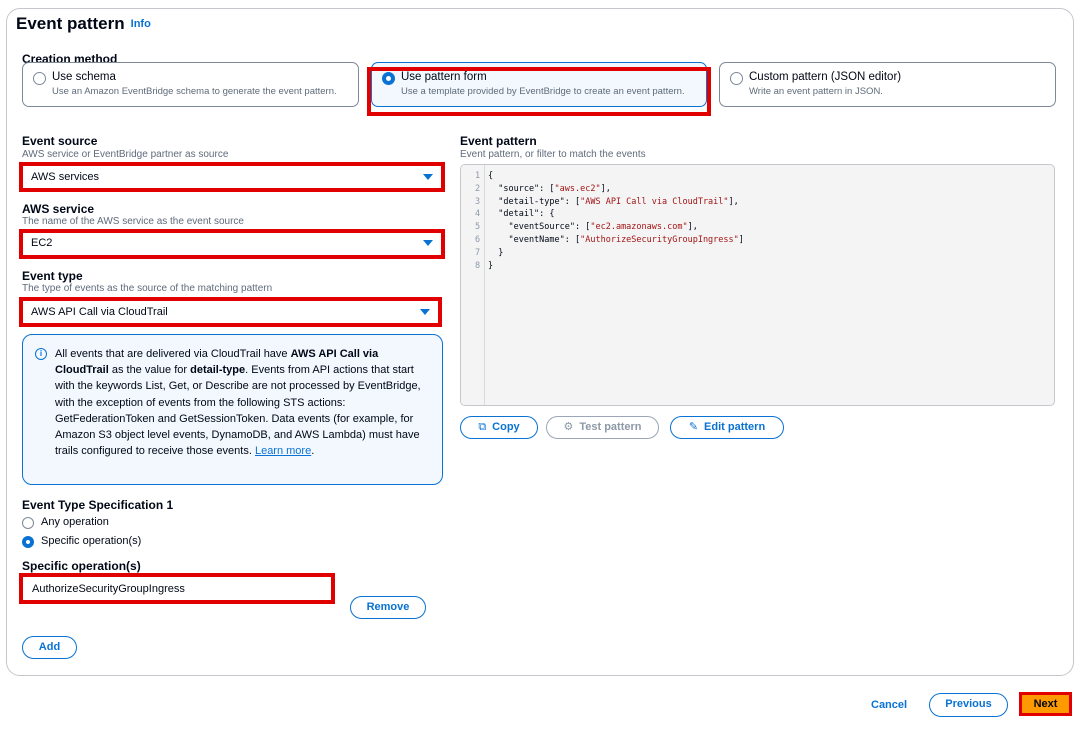 The width and height of the screenshot is (1083, 731). I want to click on code-token: "eventSource": [, so click(539, 227).